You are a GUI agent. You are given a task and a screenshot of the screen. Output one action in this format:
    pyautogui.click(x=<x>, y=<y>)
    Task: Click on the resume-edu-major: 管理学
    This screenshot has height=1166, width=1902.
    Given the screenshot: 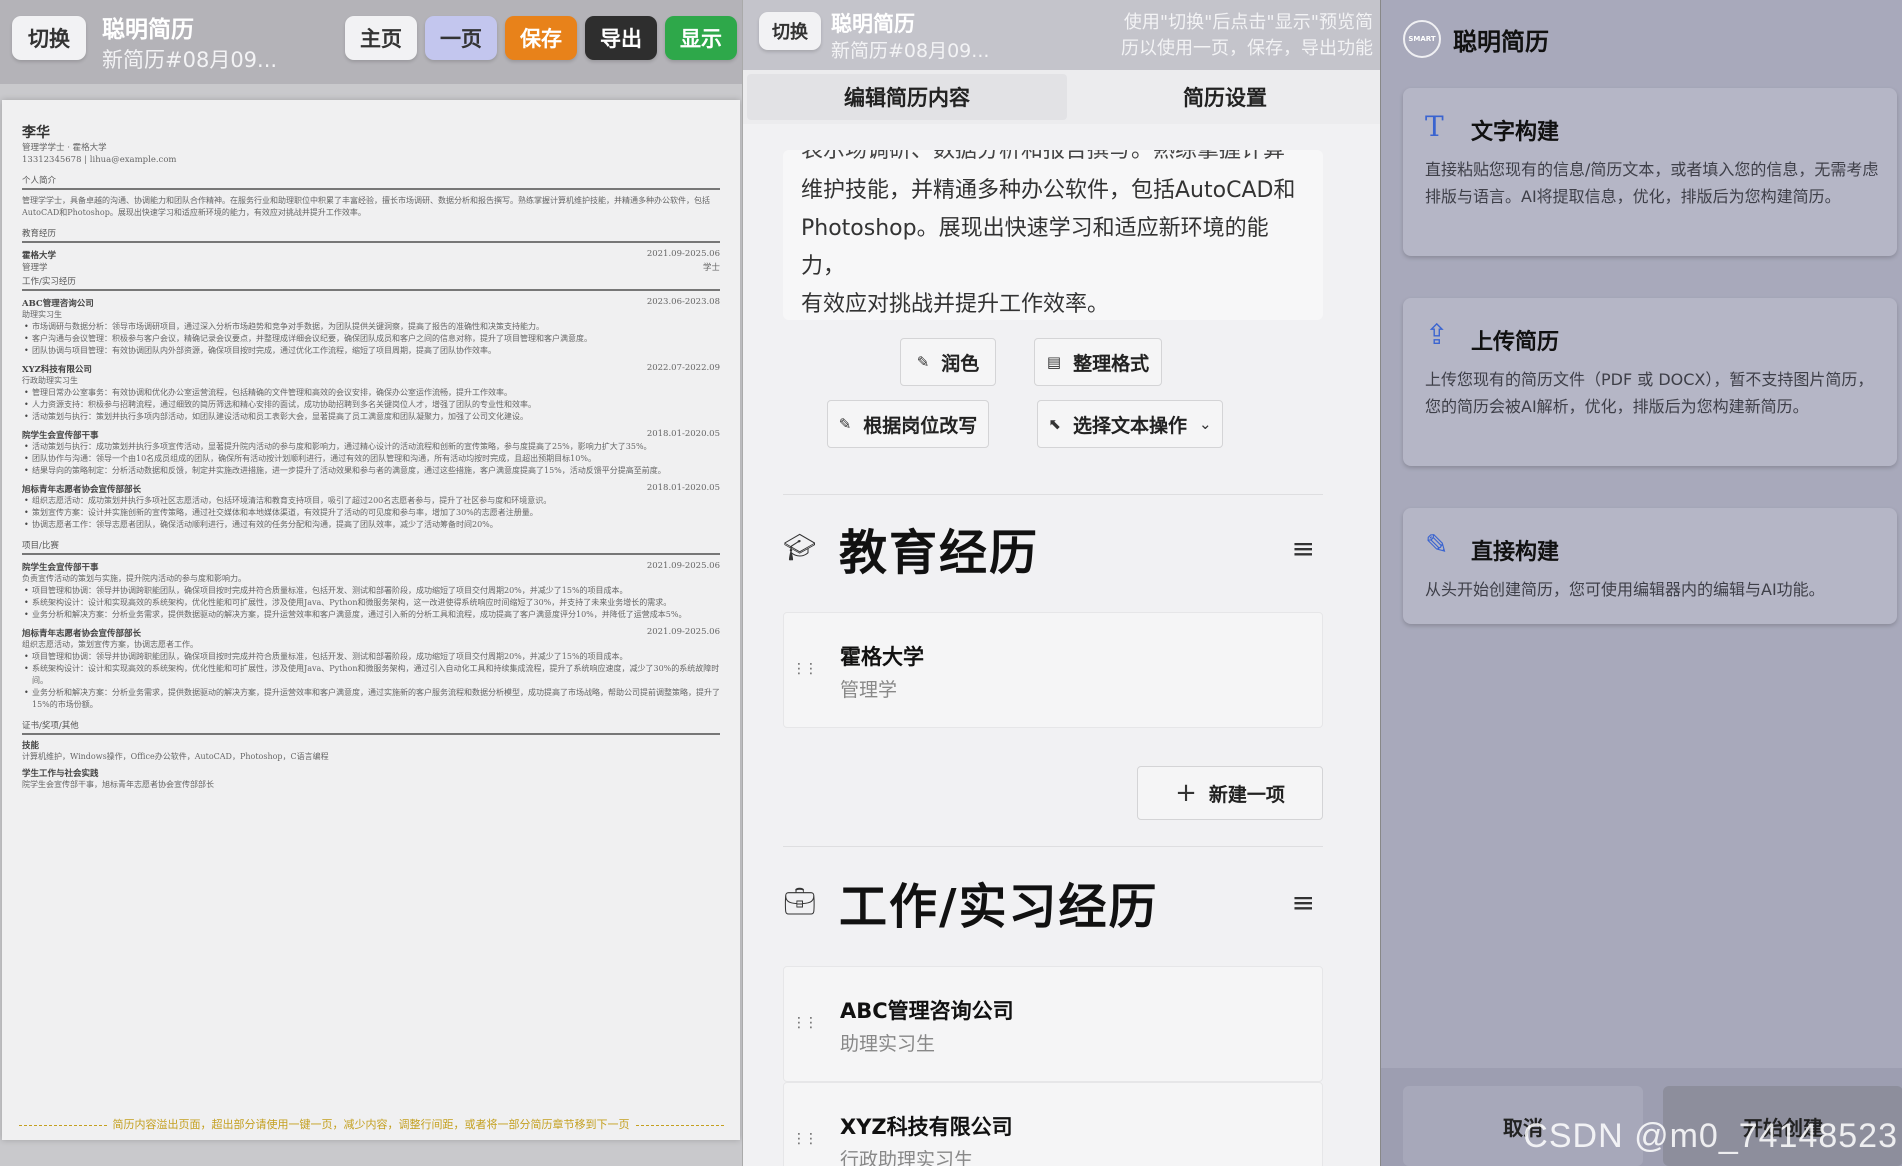 What is the action you would take?
    pyautogui.click(x=35, y=268)
    